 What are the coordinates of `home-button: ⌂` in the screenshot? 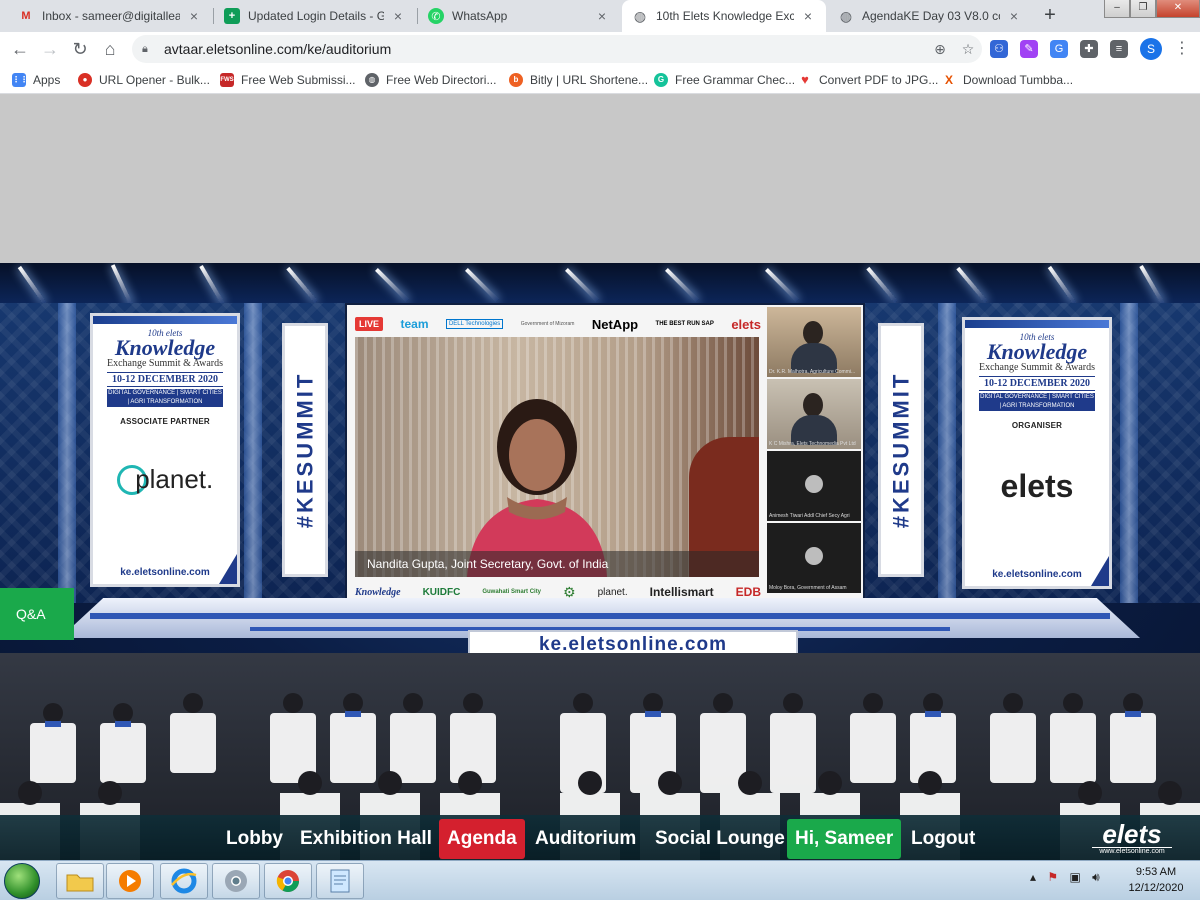 It's located at (110, 49).